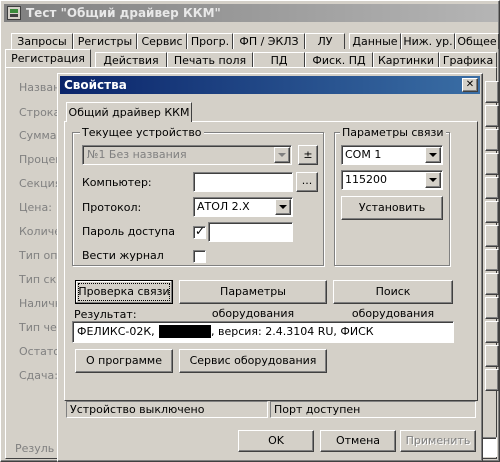  What do you see at coordinates (137, 409) in the screenshot?
I see `status-device-text: Устройство выключено` at bounding box center [137, 409].